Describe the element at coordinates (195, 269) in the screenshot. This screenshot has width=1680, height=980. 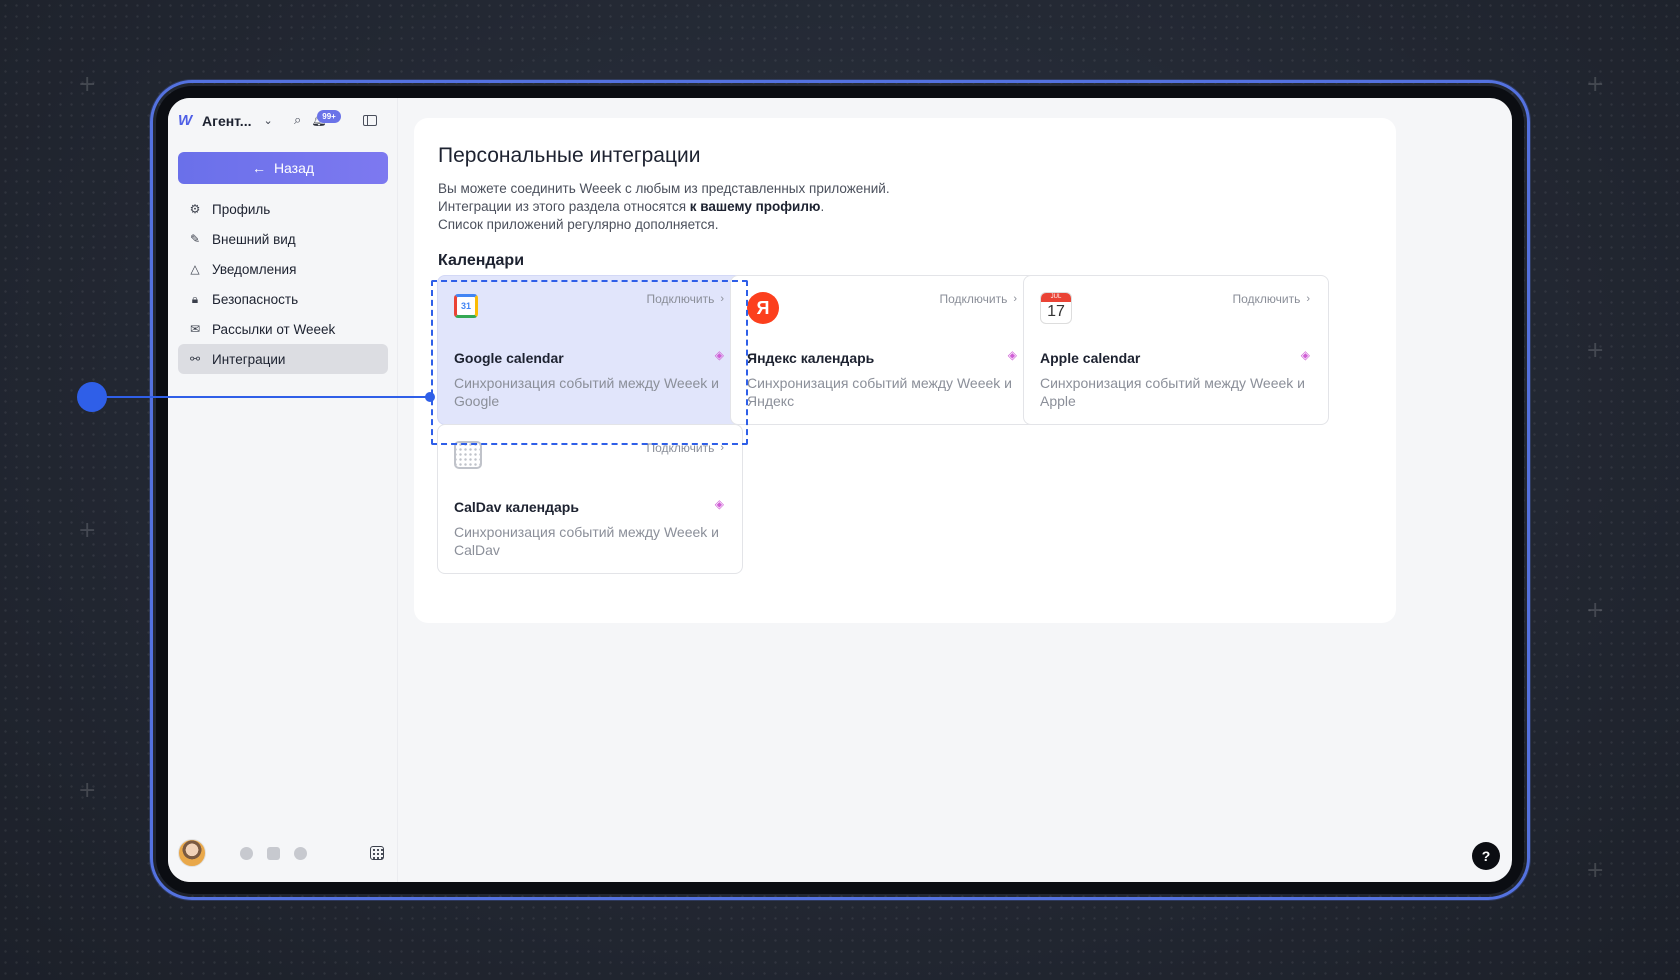
I see `bell-icon: △` at that location.